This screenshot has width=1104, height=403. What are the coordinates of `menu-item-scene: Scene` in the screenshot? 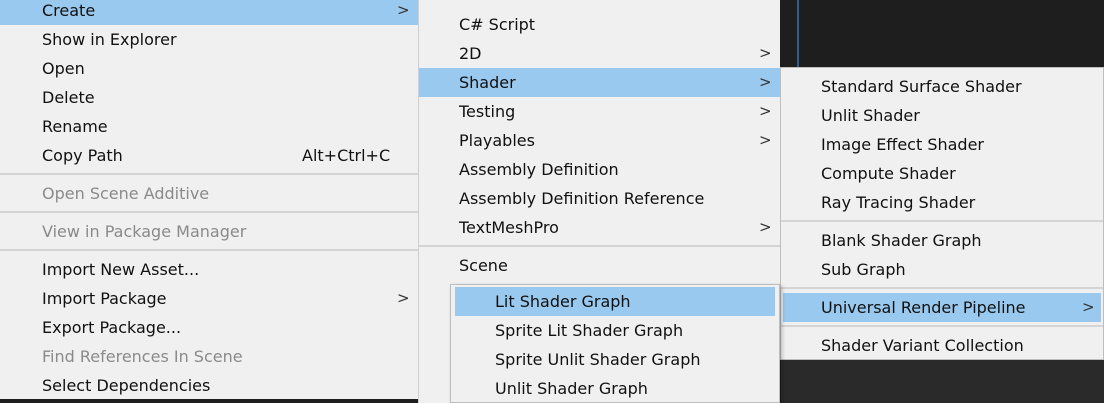 It's located at (599, 265).